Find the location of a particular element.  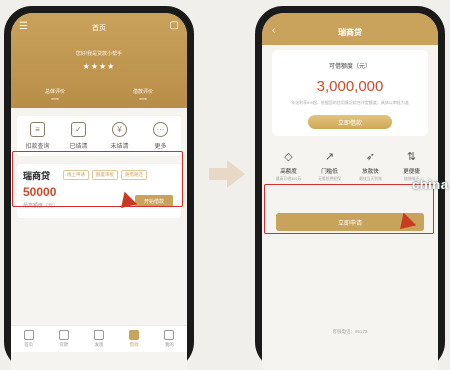

quick-action-more: ··· 更多 is located at coordinates (161, 136).